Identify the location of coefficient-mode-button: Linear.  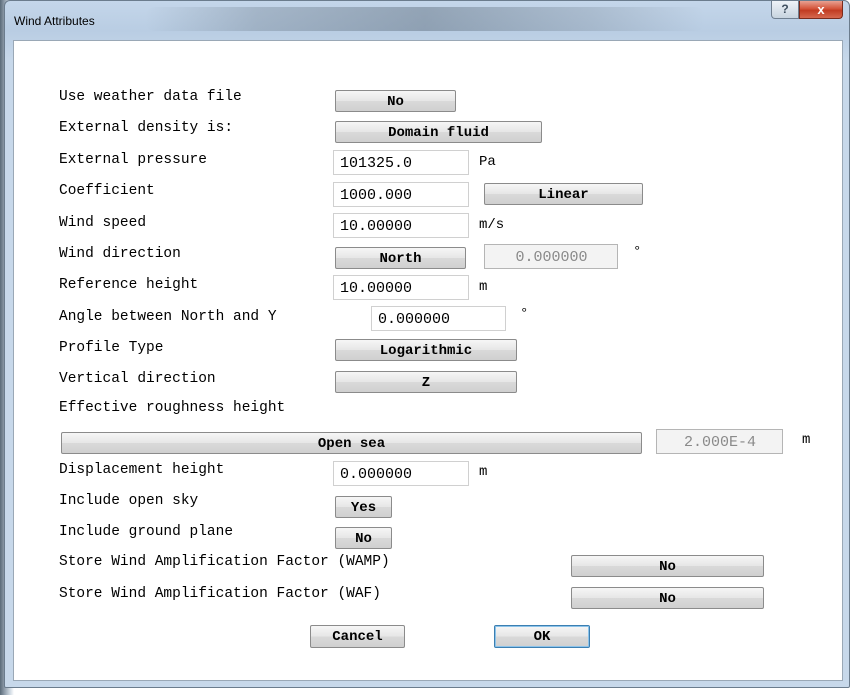
(563, 194).